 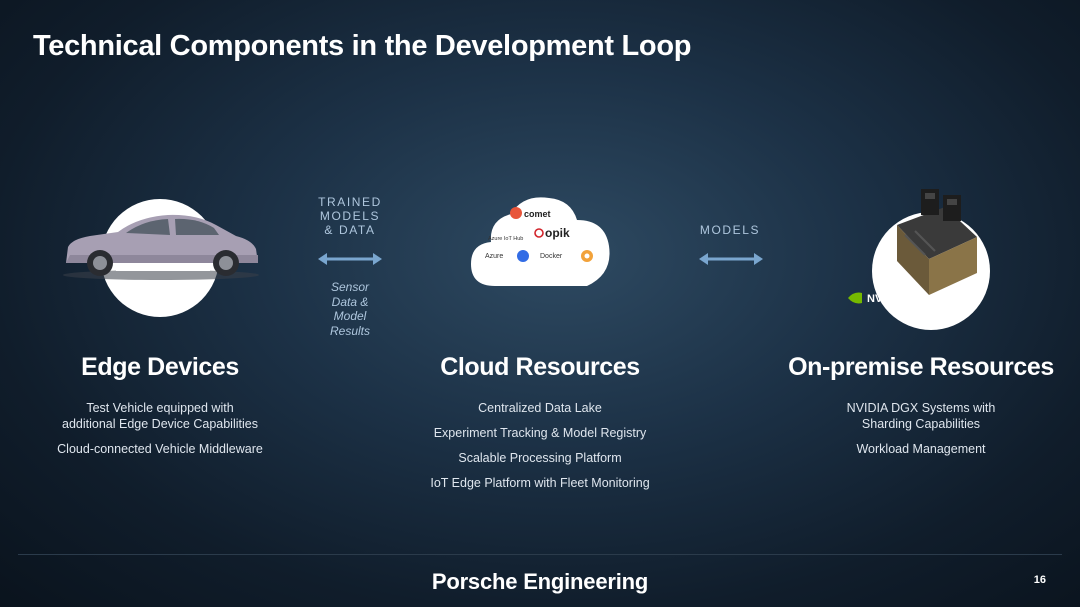 I want to click on edge-devices-heading: Edge Devices, so click(x=160, y=367).